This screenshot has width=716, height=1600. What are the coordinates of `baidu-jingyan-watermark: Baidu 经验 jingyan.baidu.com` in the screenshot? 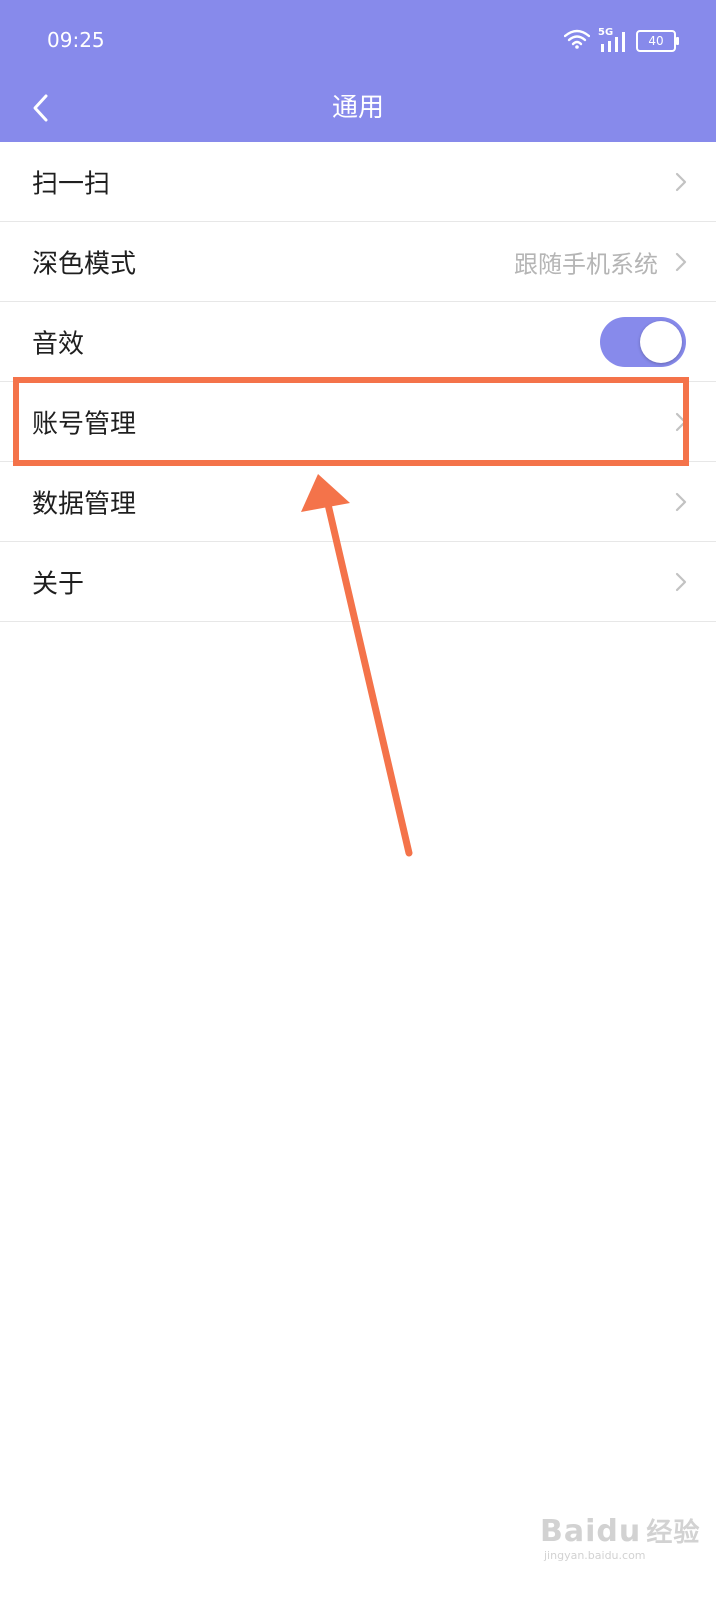 It's located at (620, 1537).